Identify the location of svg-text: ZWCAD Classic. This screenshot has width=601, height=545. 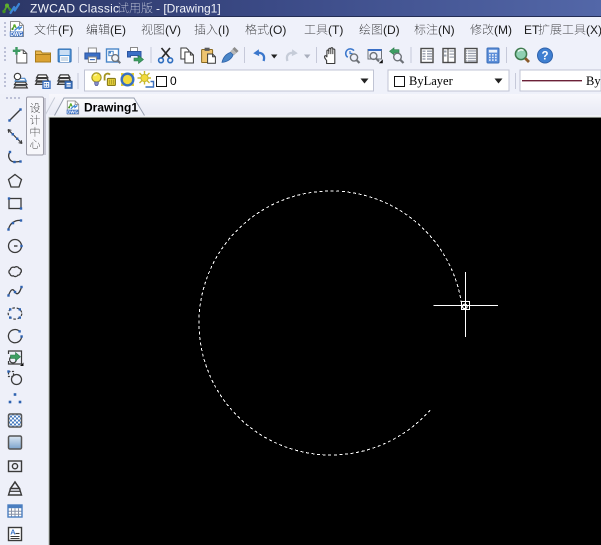
(74, 8).